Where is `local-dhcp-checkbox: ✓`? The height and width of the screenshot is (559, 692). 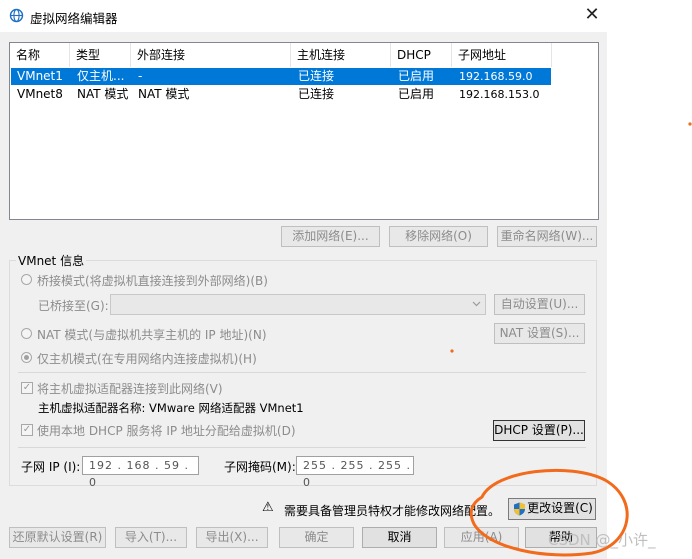 local-dhcp-checkbox: ✓ is located at coordinates (27, 430).